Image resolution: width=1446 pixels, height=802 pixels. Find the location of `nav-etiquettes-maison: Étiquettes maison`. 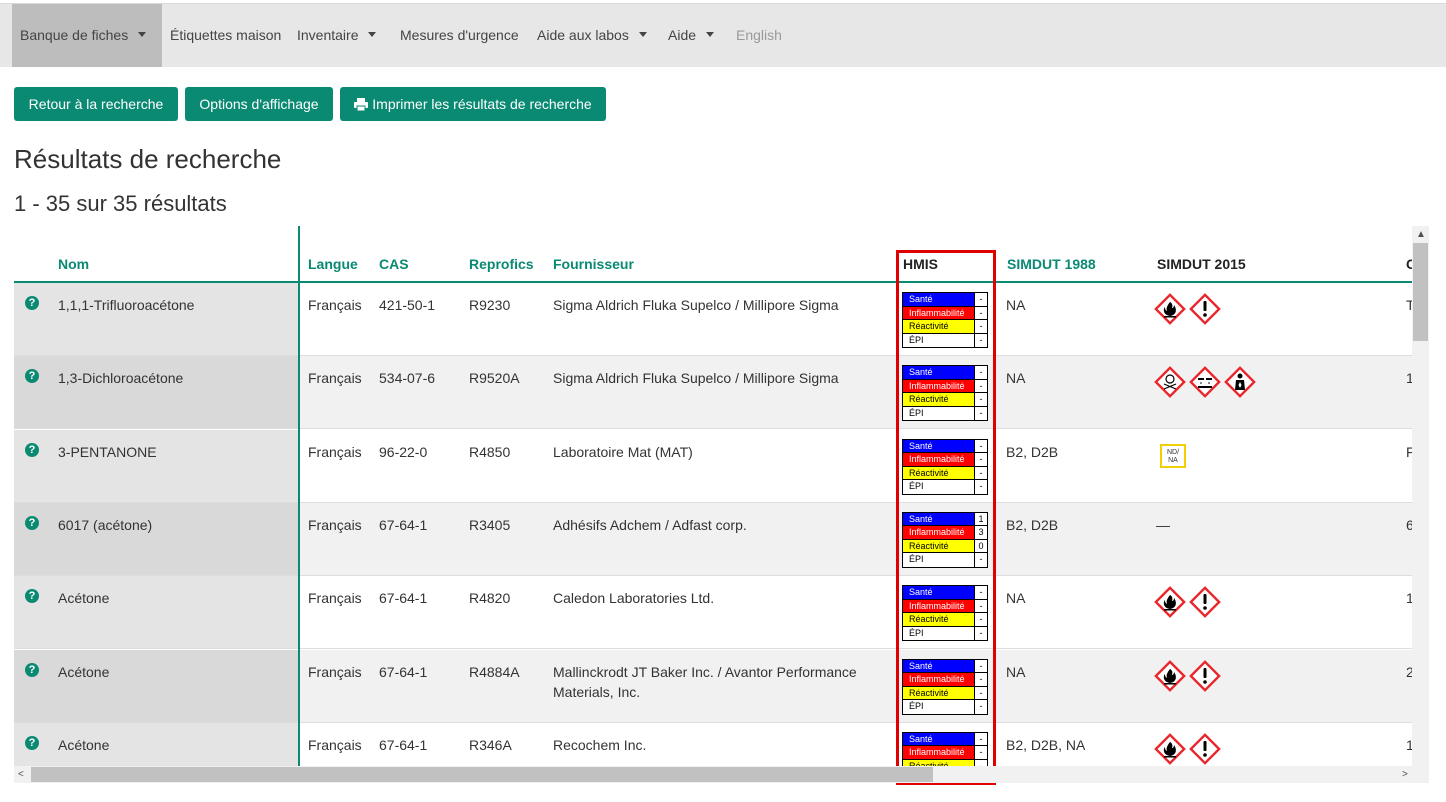

nav-etiquettes-maison: Étiquettes maison is located at coordinates (225, 35).